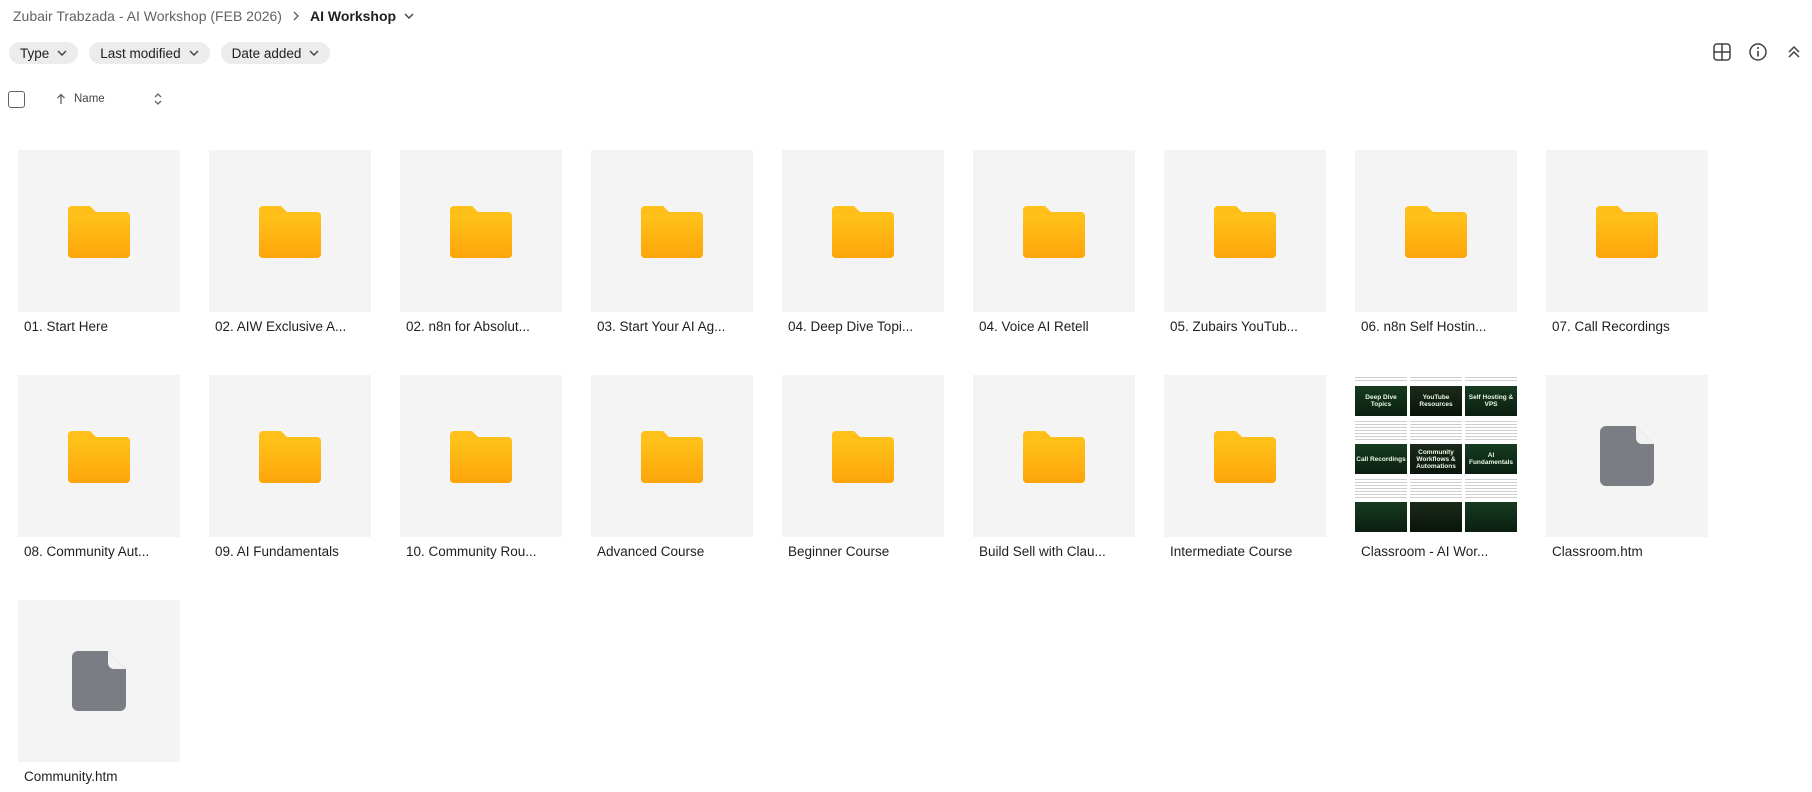 The width and height of the screenshot is (1812, 792). I want to click on filter-type: Type, so click(44, 53).